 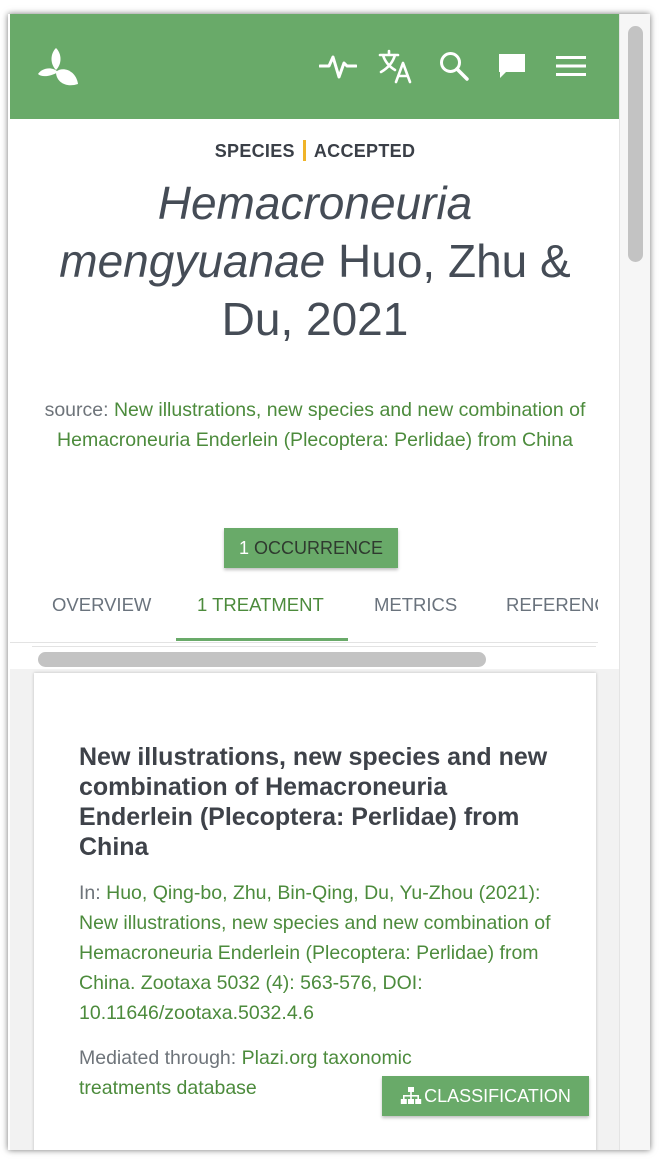 I want to click on tab-treatment: 1 TREATMENT, so click(x=260, y=605).